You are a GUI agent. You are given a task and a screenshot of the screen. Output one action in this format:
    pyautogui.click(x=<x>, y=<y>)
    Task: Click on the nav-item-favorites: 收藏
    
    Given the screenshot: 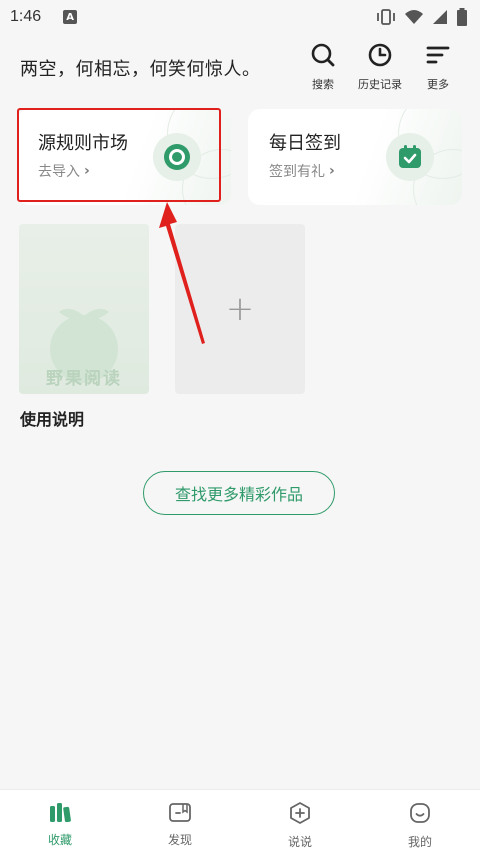 What is the action you would take?
    pyautogui.click(x=60, y=821)
    